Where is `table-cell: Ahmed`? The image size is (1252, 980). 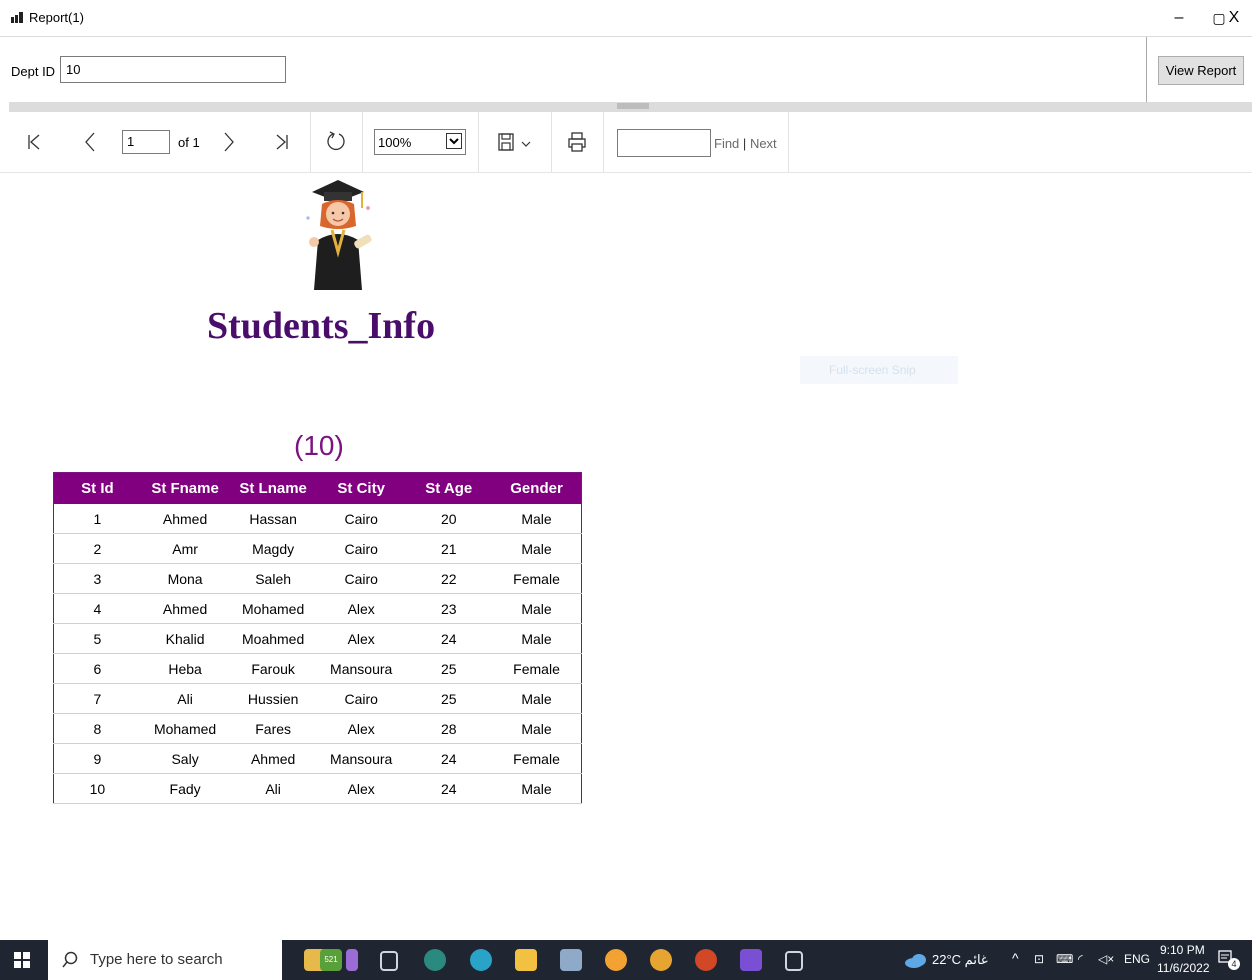 table-cell: Ahmed is located at coordinates (185, 608).